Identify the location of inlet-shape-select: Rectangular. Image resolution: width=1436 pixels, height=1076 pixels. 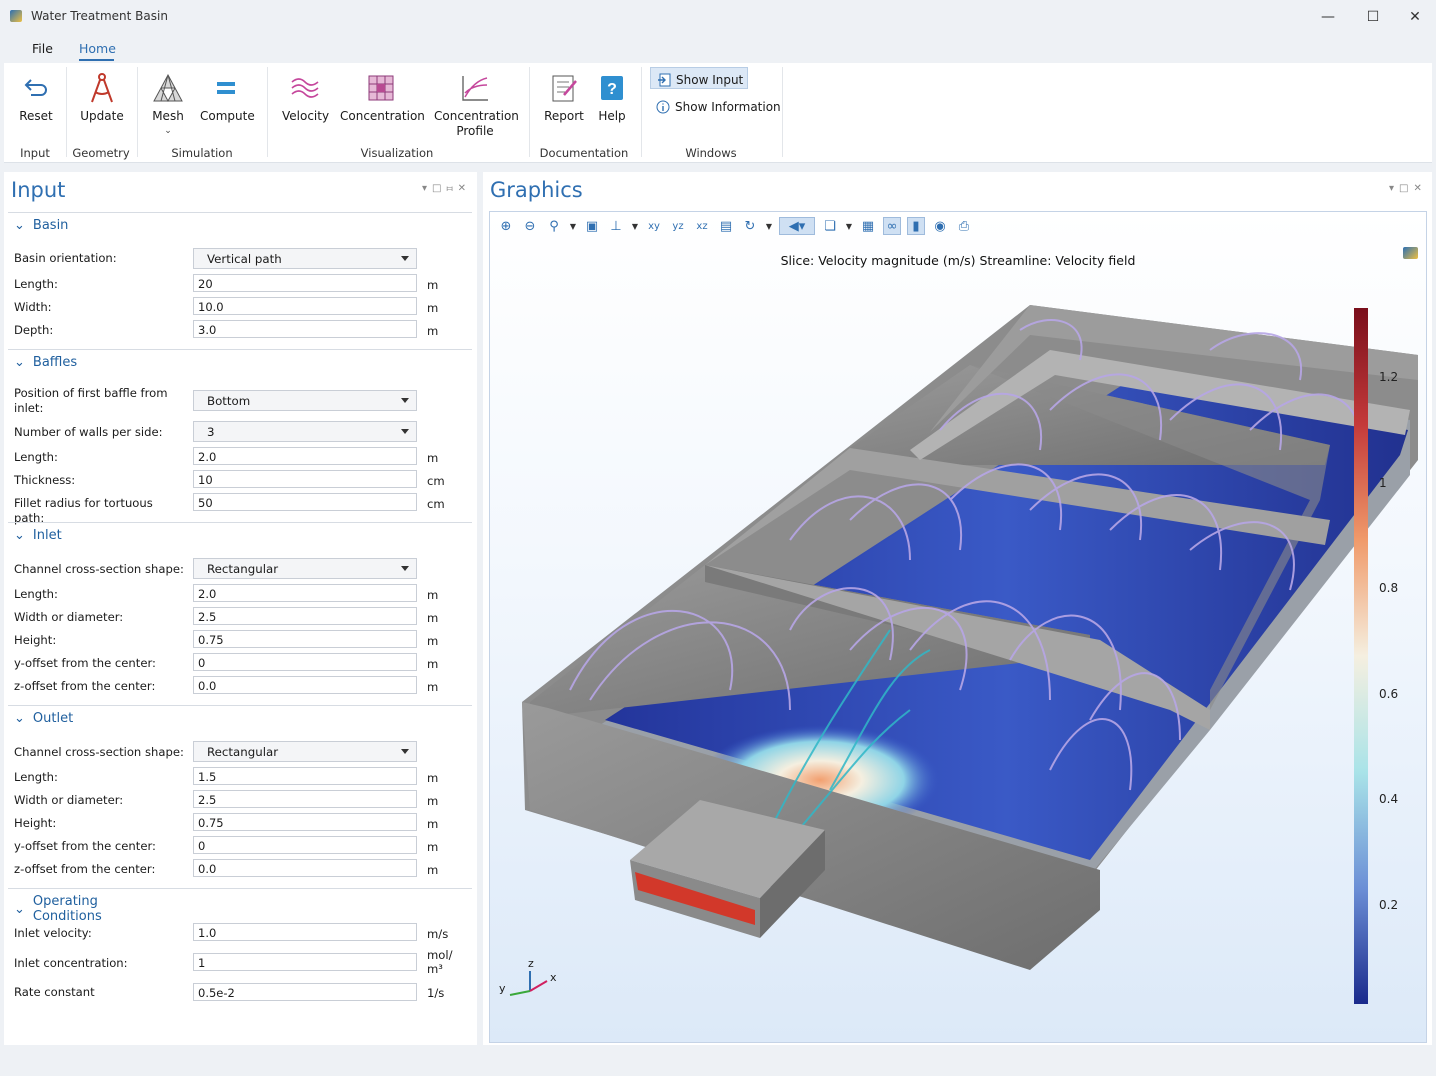
(305, 568).